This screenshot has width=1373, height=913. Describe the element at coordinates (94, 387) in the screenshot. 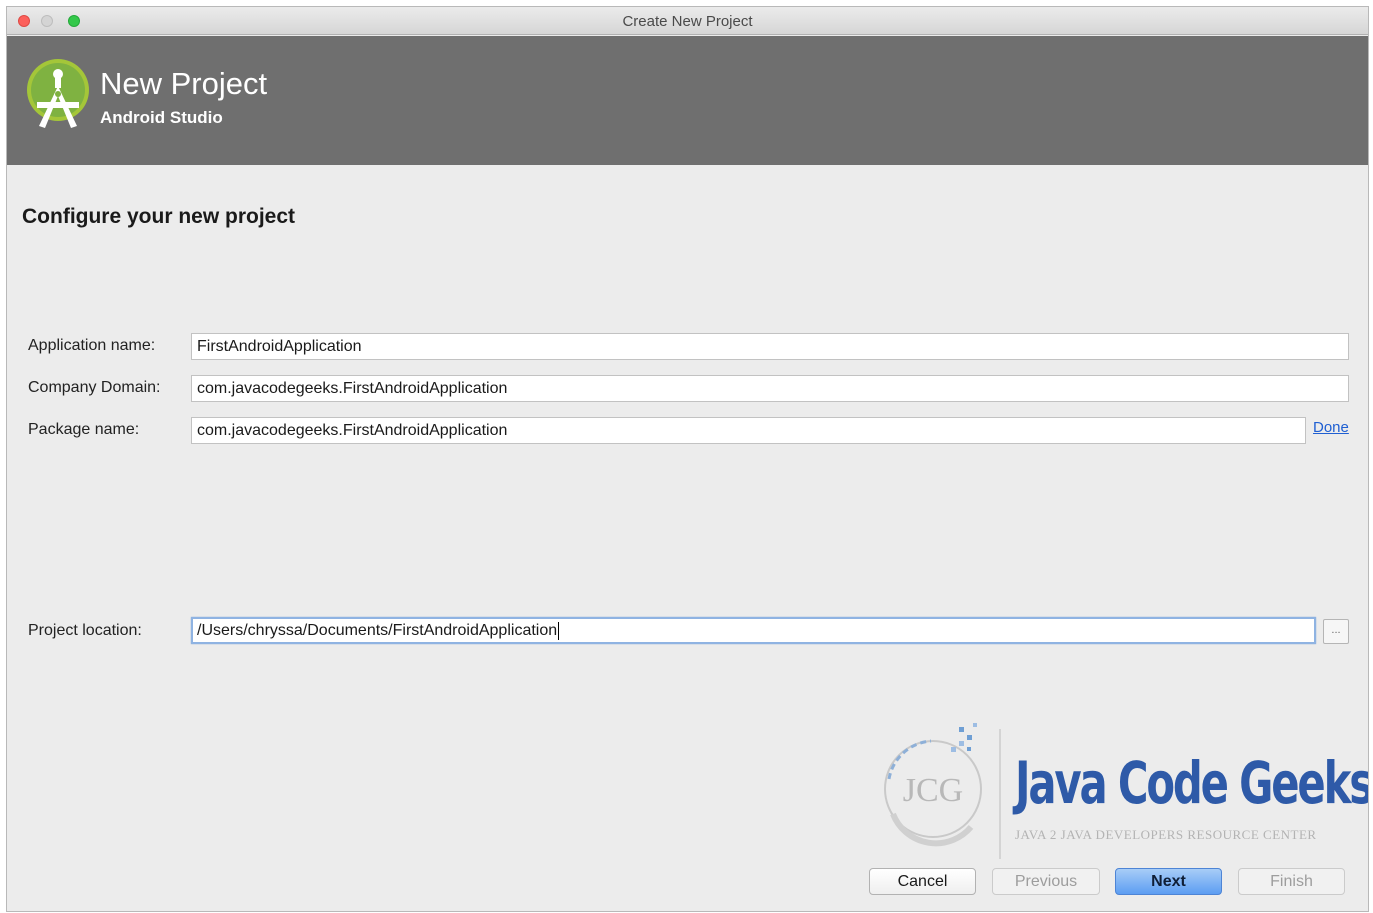

I see `company-domain-label: Company Domain:` at that location.